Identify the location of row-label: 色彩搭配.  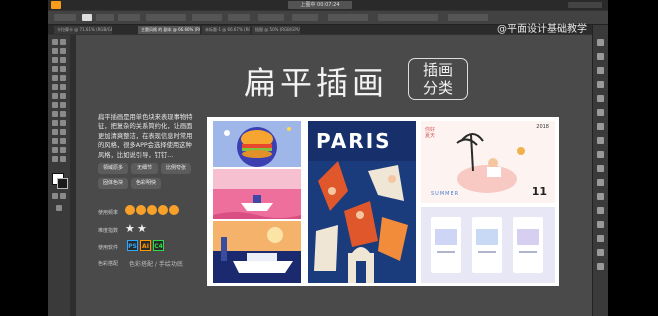
(108, 264).